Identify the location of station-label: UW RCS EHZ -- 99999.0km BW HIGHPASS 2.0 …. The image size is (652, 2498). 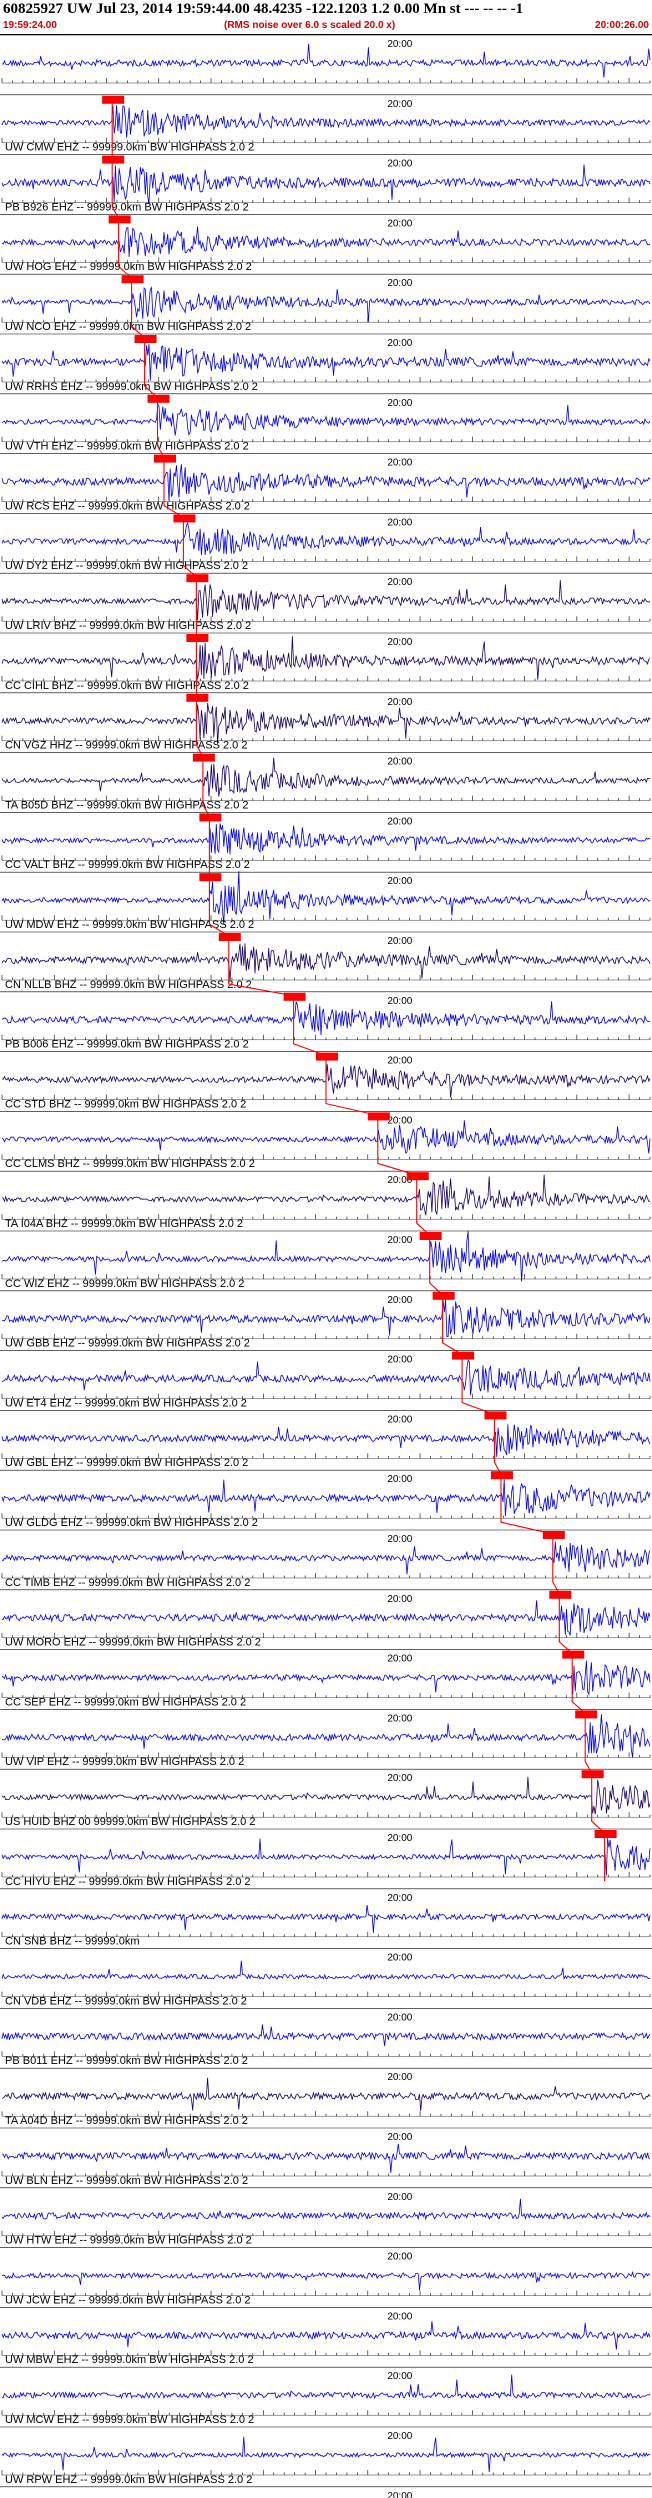
(127, 506).